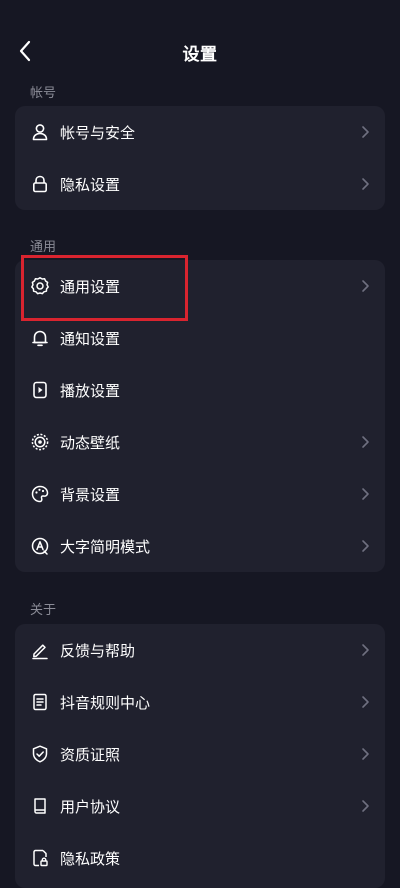  I want to click on palette-icon, so click(40, 494).